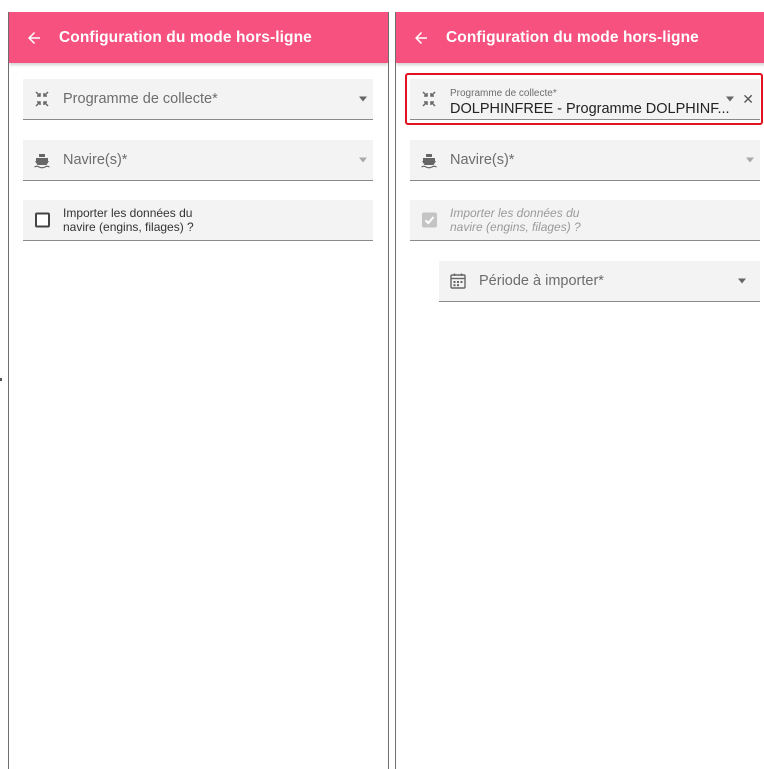 The image size is (764, 769). Describe the element at coordinates (42, 99) in the screenshot. I see `compress-icon` at that location.